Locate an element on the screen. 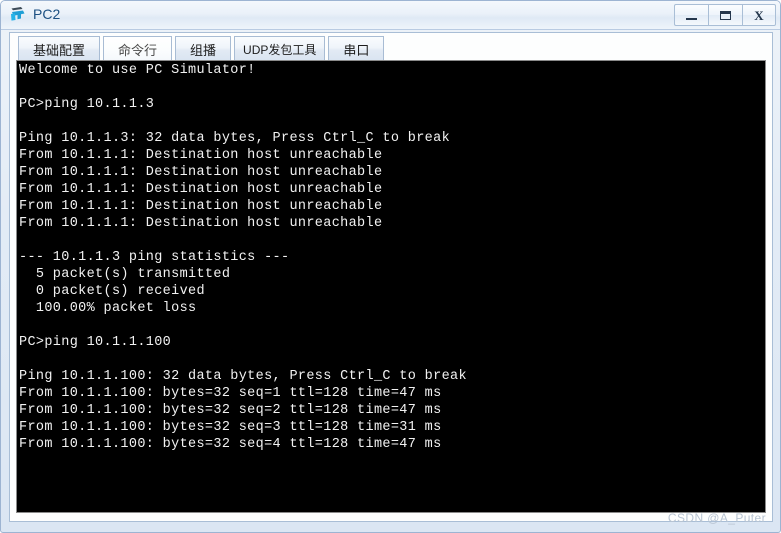 This screenshot has height=533, width=781. tab-serial-port: 串口 is located at coordinates (356, 48).